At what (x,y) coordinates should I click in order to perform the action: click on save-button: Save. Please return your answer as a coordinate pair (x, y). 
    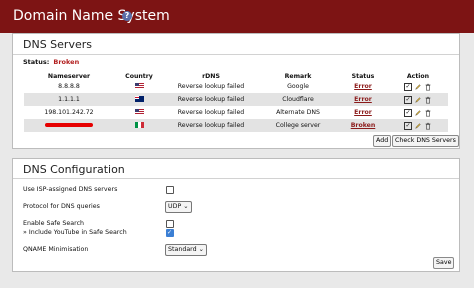
    Looking at the image, I should click on (444, 263).